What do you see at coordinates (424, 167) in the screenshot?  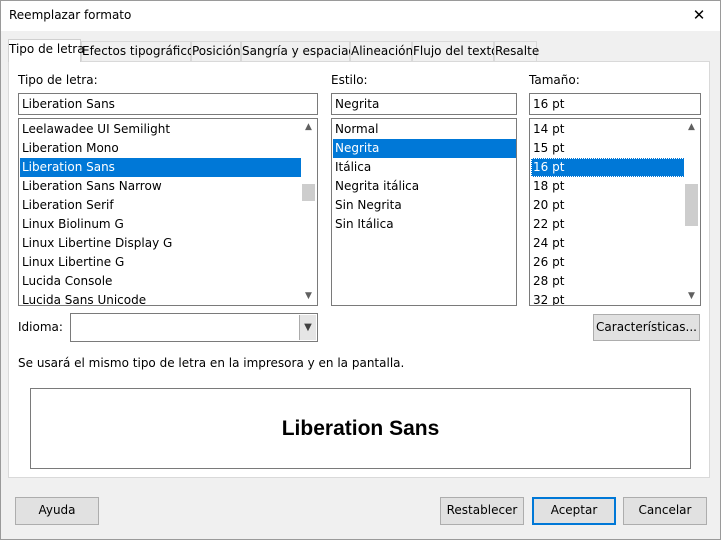 I see `style-list-item: Itálica` at bounding box center [424, 167].